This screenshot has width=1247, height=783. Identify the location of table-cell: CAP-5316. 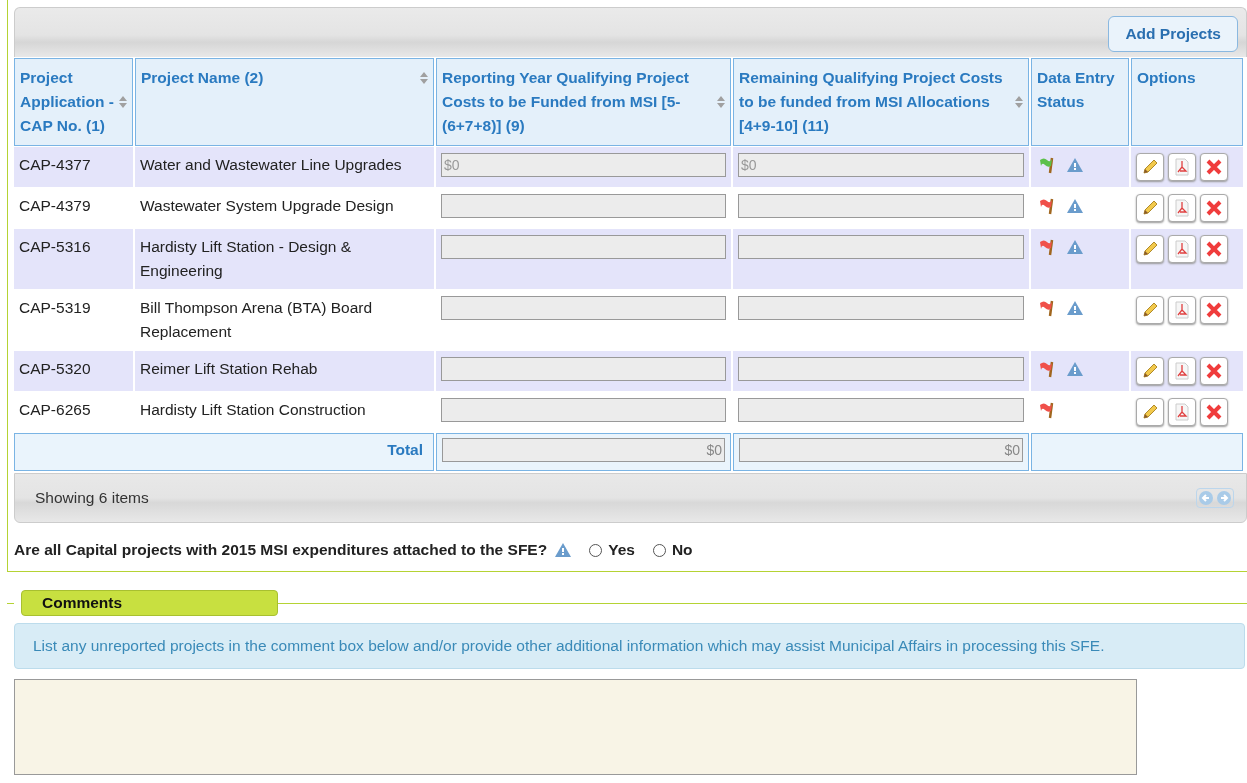
(73, 259).